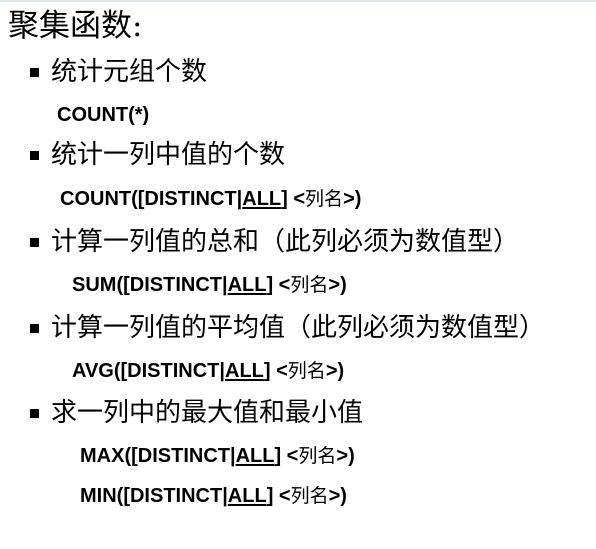 The width and height of the screenshot is (596, 549). I want to click on code-syntax-count: COUNT([DISTINCT|ALL] <列名>), so click(210, 199).